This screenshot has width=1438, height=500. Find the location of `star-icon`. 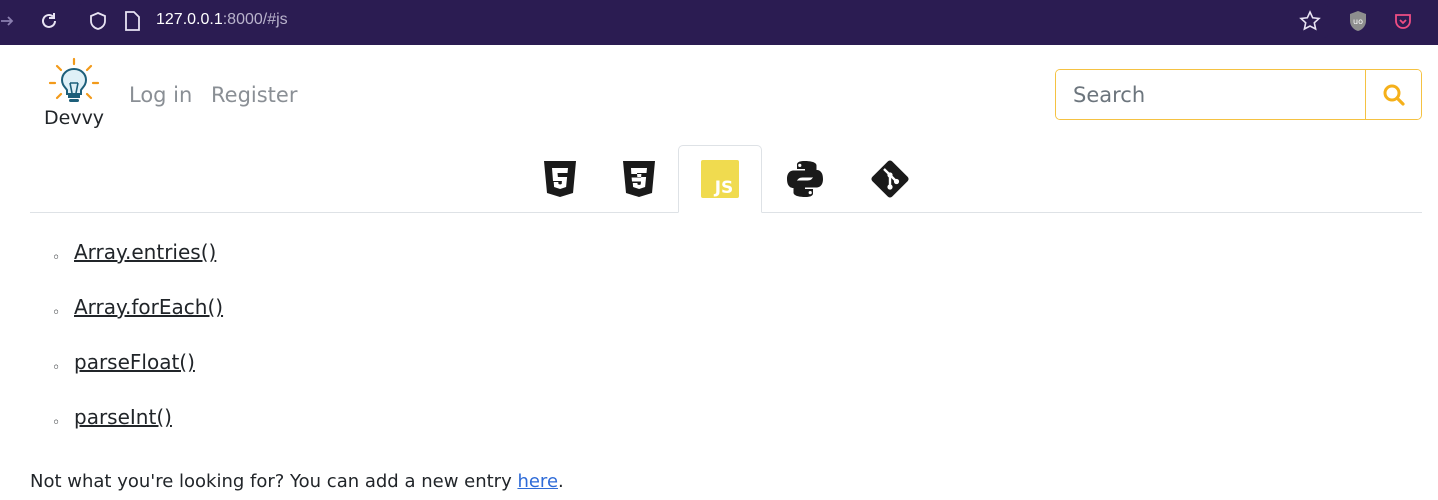

star-icon is located at coordinates (1310, 21).